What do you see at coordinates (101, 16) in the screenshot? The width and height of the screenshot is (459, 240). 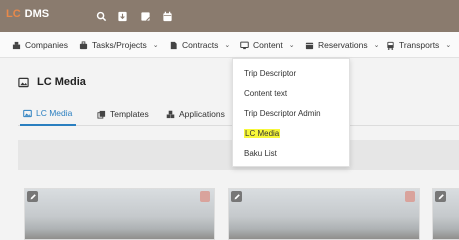 I see `search-icon` at bounding box center [101, 16].